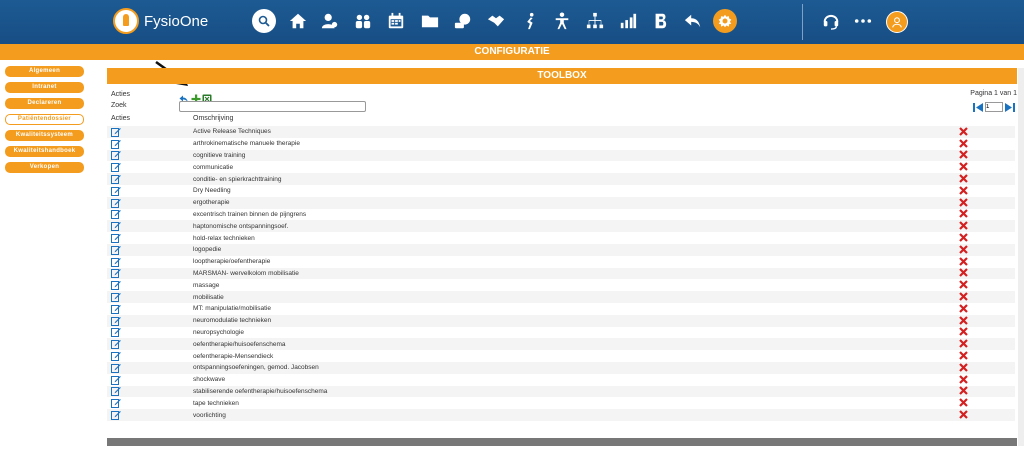 The width and height of the screenshot is (1024, 450). What do you see at coordinates (232, 262) in the screenshot?
I see `row-description: looptherapie/oefentherapie` at bounding box center [232, 262].